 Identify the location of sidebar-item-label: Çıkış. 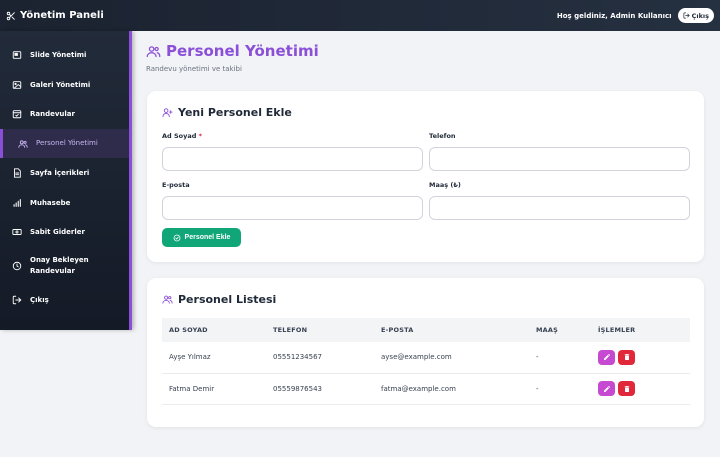
(39, 299).